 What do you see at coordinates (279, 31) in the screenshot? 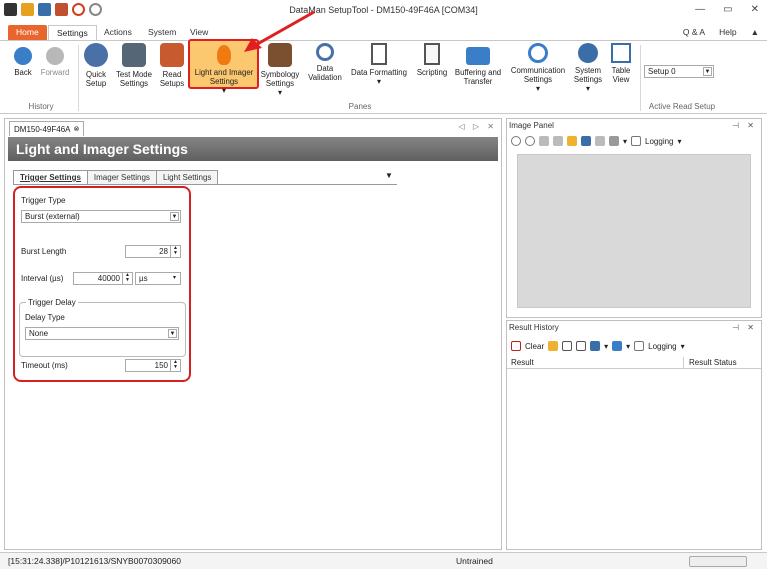
I see `callout-arrow-icon` at bounding box center [279, 31].